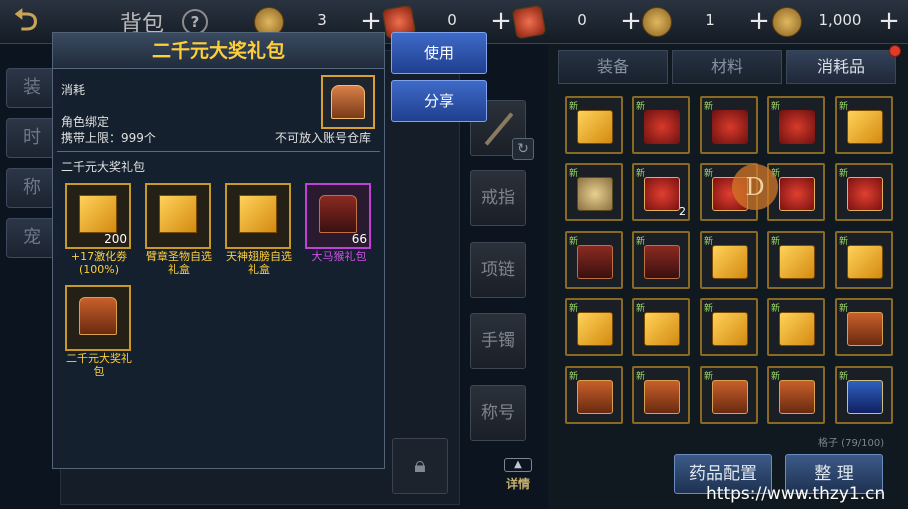 This screenshot has height=509, width=908. Describe the element at coordinates (518, 465) in the screenshot. I see `chevron-up-icon: ▲` at that location.